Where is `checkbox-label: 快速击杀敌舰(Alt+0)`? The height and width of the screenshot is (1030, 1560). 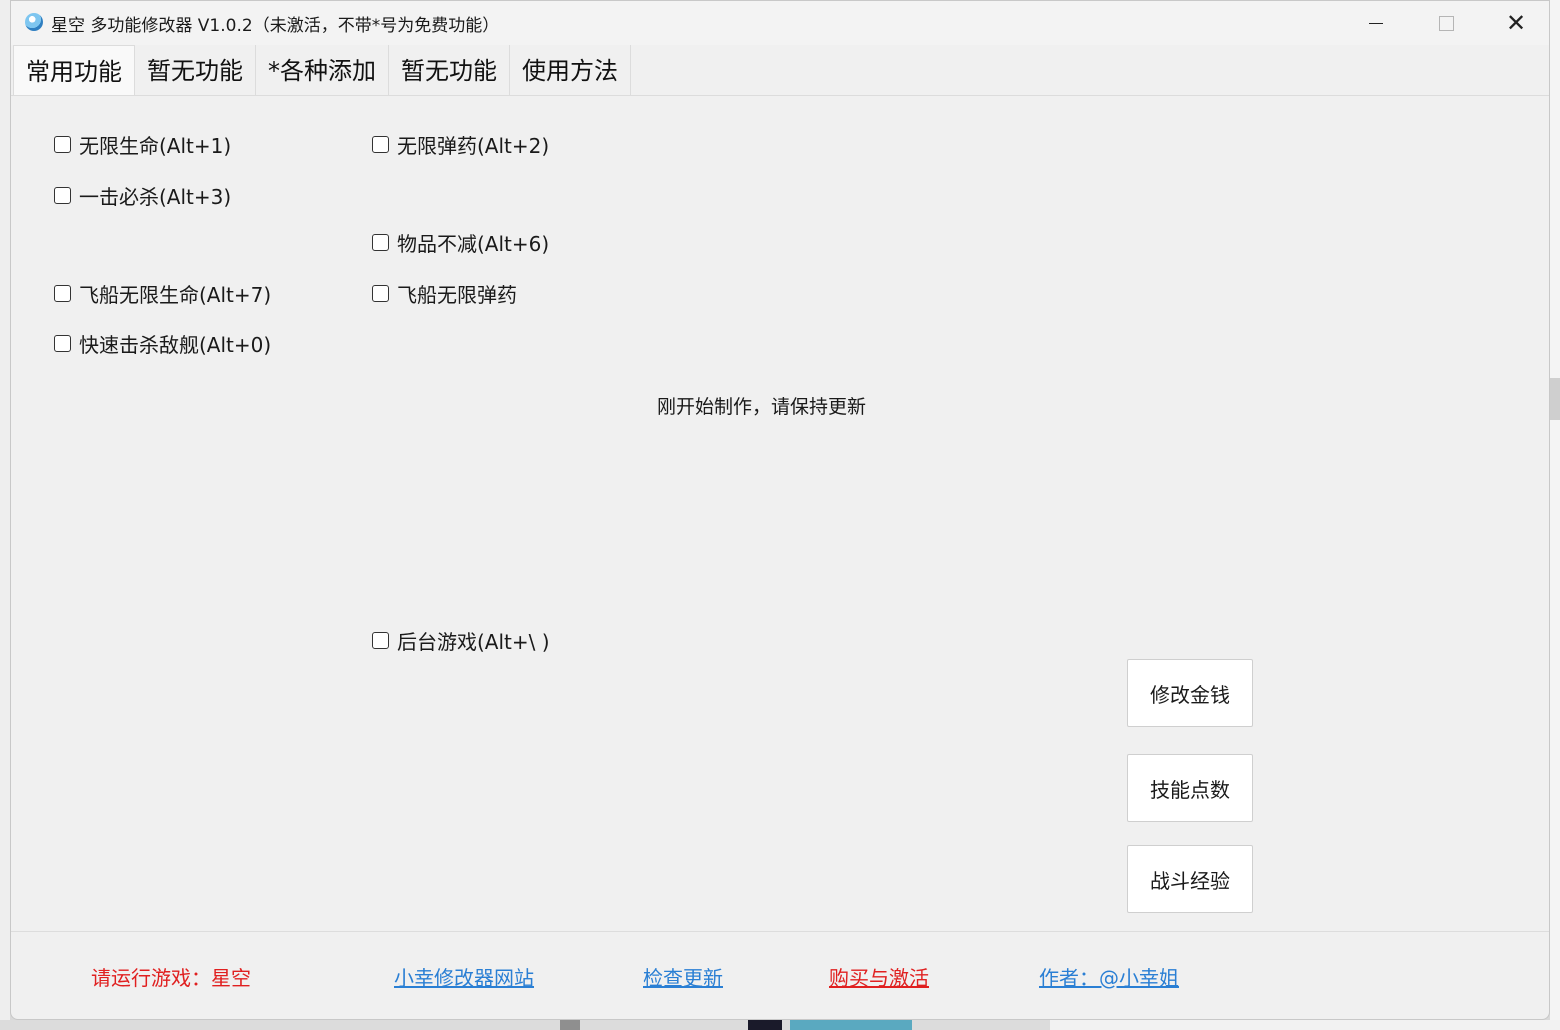 checkbox-label: 快速击杀敌舰(Alt+0) is located at coordinates (175, 345).